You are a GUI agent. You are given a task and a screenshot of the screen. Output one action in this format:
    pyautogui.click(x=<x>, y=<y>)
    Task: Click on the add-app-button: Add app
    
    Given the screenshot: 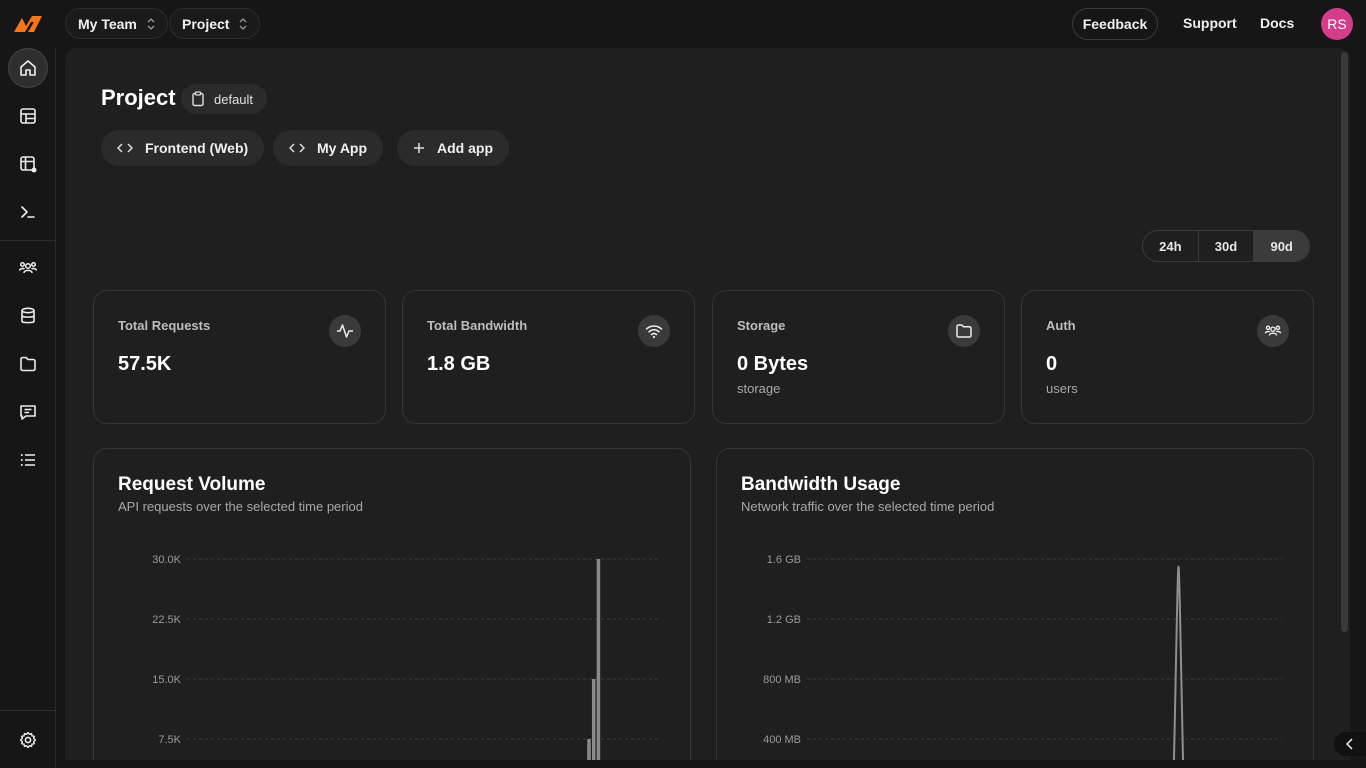 What is the action you would take?
    pyautogui.click(x=453, y=148)
    